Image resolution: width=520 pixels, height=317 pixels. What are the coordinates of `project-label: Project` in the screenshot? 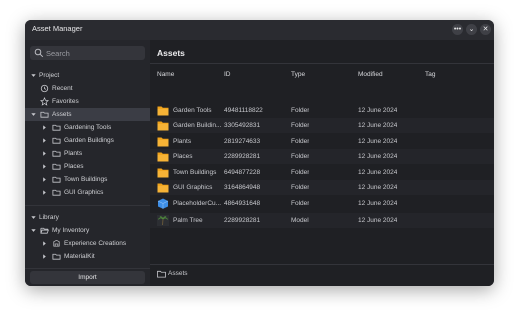 It's located at (49, 75).